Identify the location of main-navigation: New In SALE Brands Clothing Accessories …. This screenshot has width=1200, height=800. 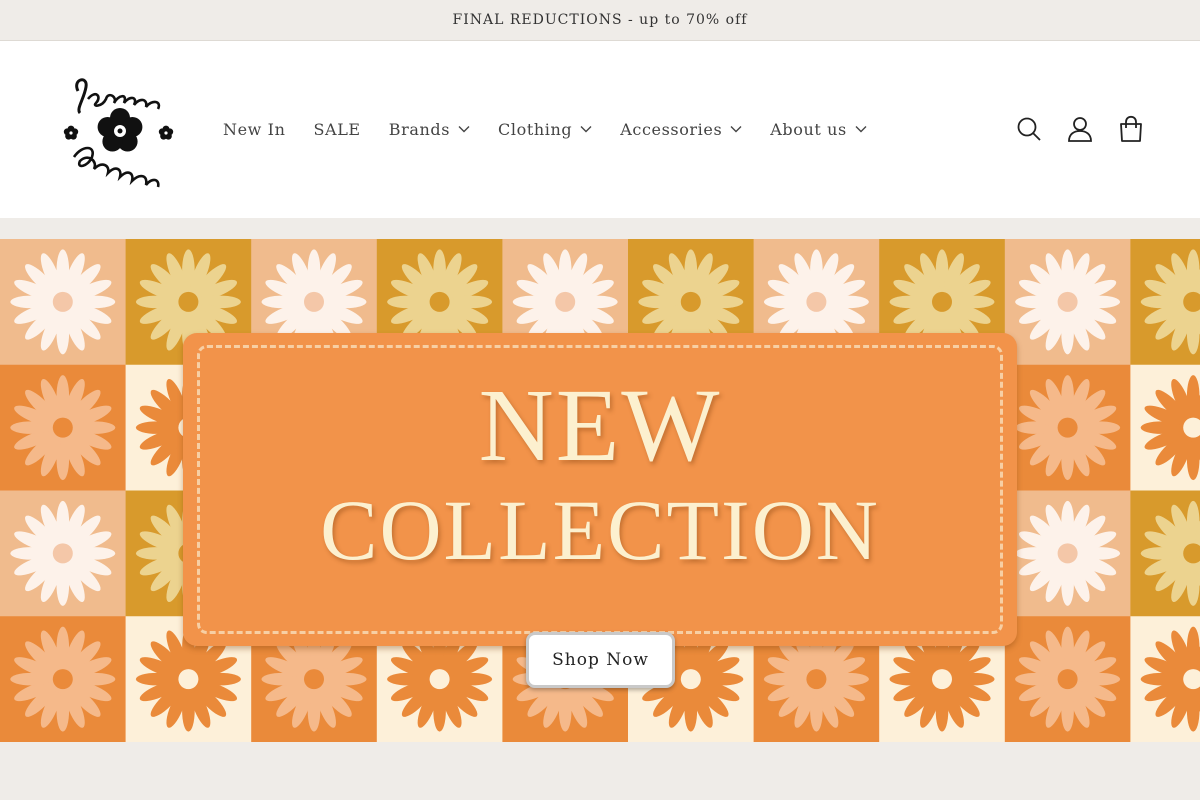
(545, 129).